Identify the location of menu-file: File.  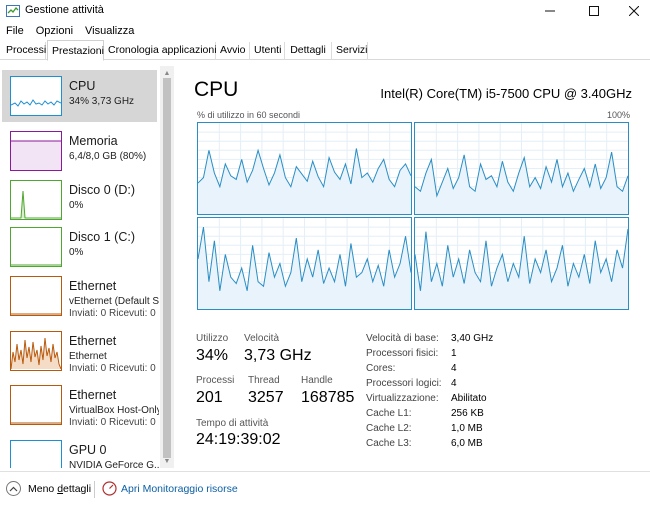
(17, 31).